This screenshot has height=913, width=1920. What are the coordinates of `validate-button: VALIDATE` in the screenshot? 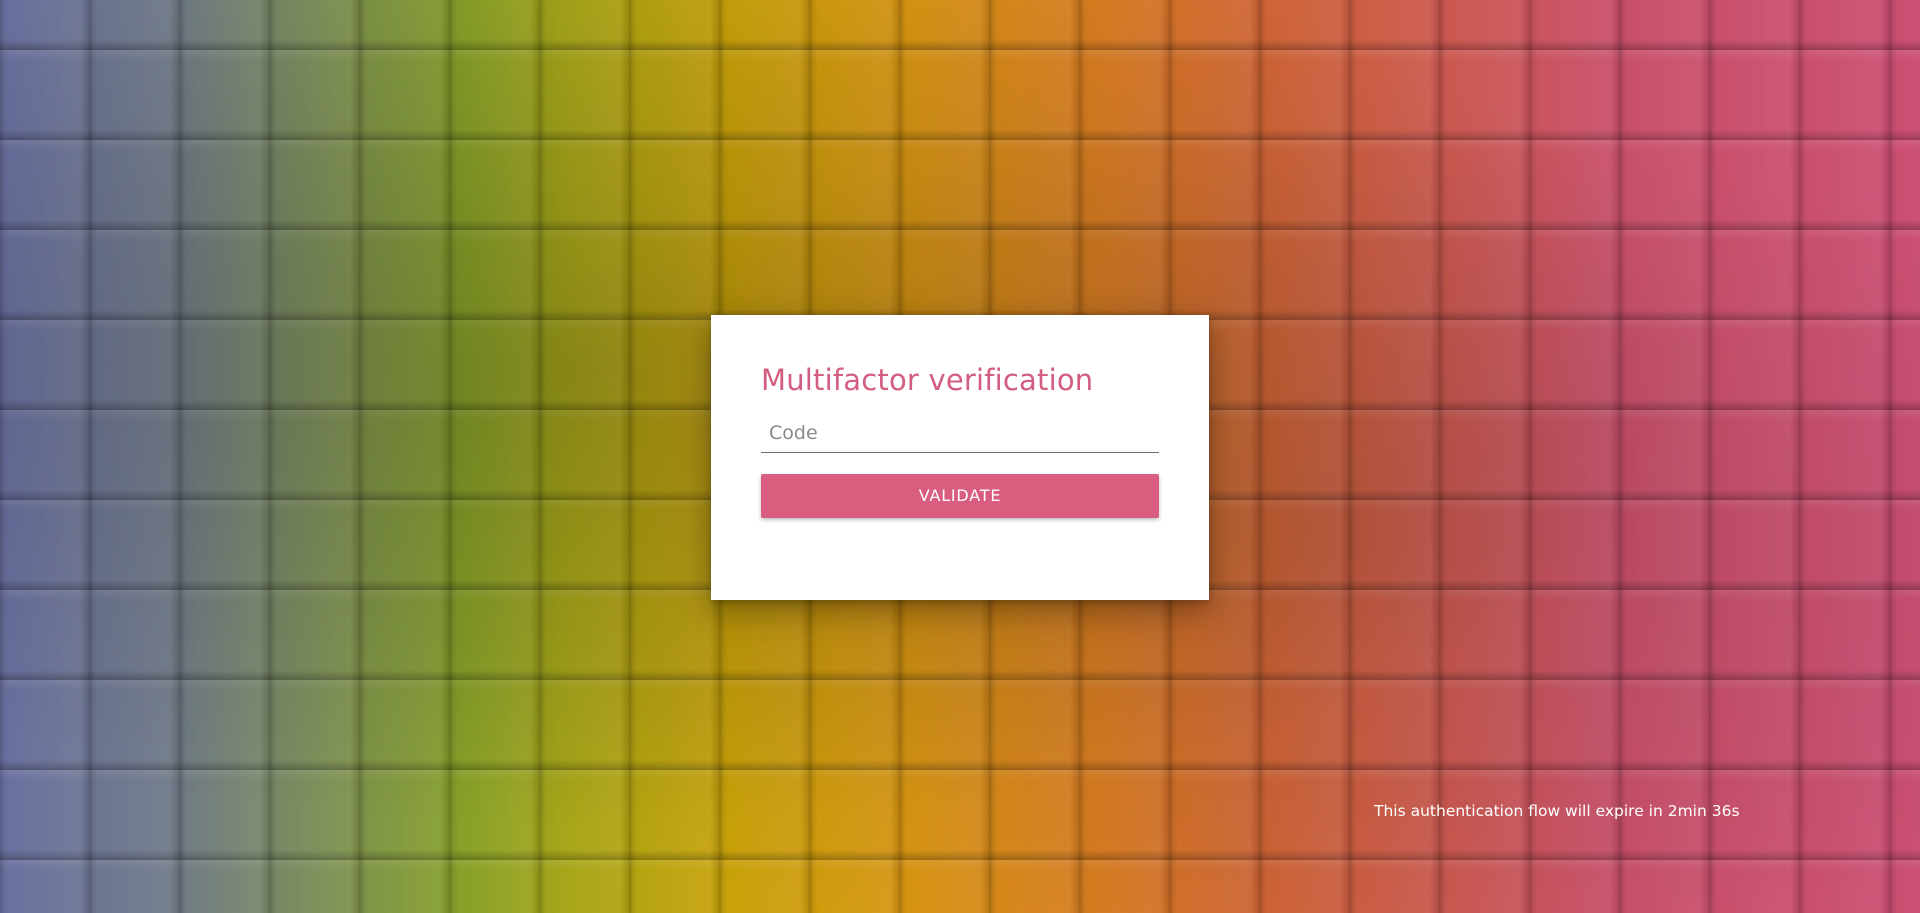 It's located at (960, 495).